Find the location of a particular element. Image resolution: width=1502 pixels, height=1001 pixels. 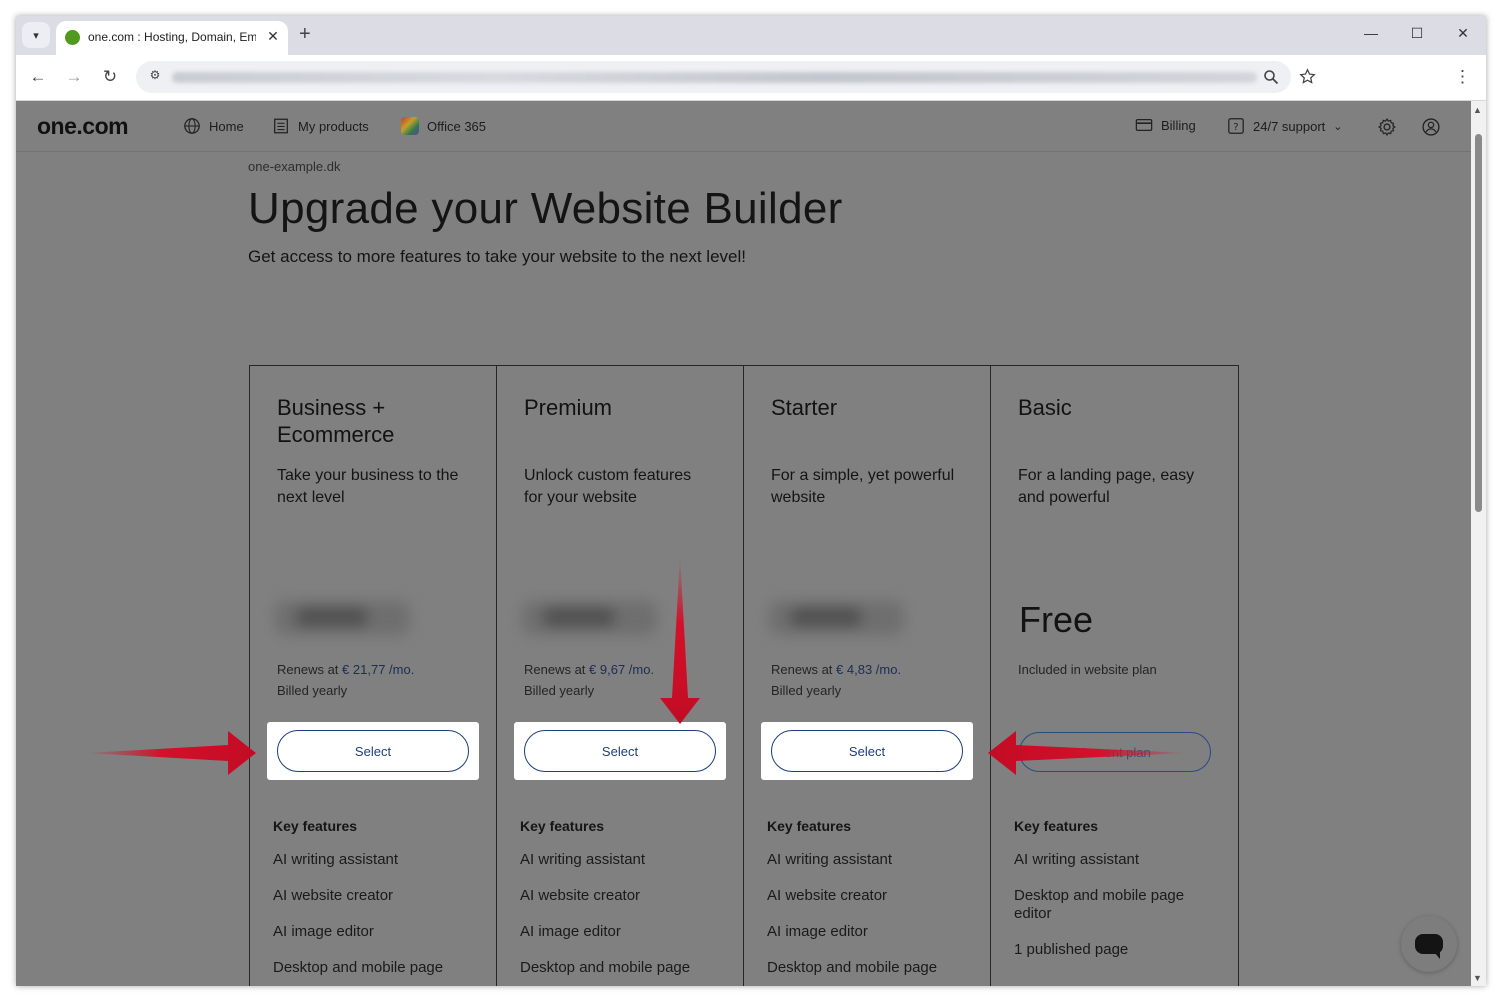

plan-description: Unlock custom features for your website is located at coordinates (608, 486).